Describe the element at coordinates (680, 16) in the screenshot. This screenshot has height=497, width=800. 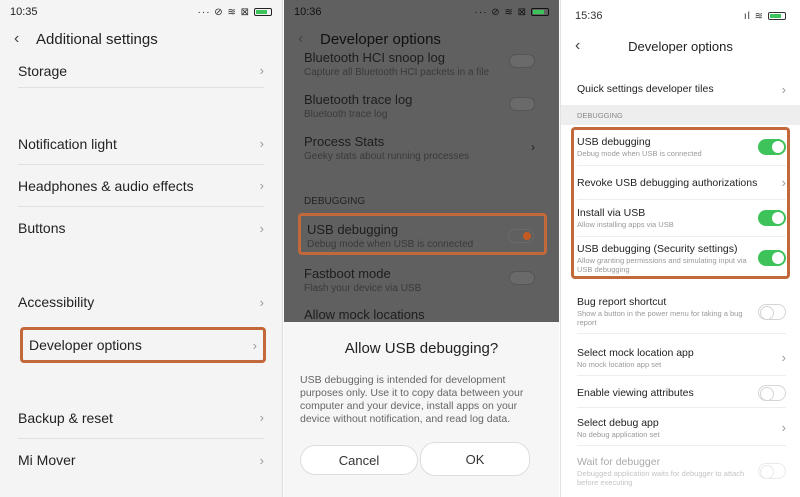
I see `status-bar: 15:36 ıl ≋` at that location.